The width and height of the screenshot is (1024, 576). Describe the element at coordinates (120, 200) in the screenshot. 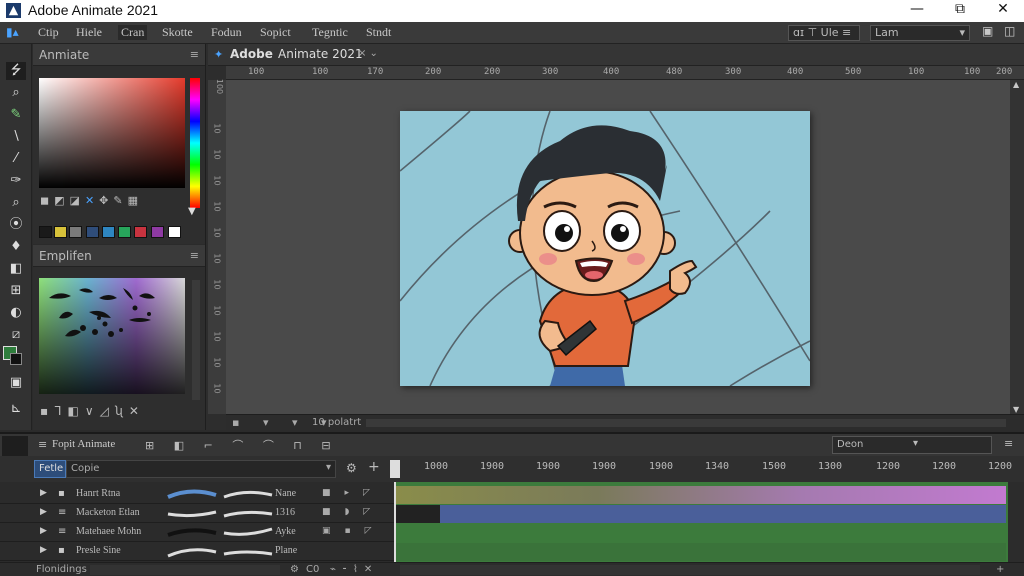

I see `ink-icon: ✎` at that location.